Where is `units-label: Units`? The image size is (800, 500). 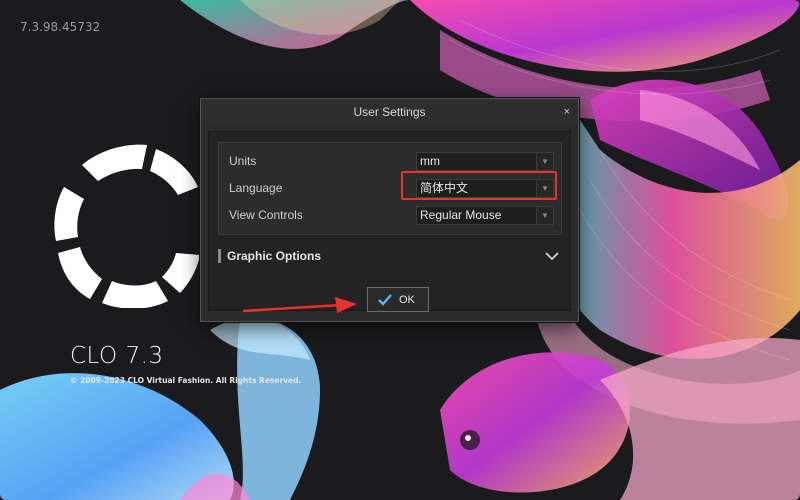 units-label: Units is located at coordinates (243, 161).